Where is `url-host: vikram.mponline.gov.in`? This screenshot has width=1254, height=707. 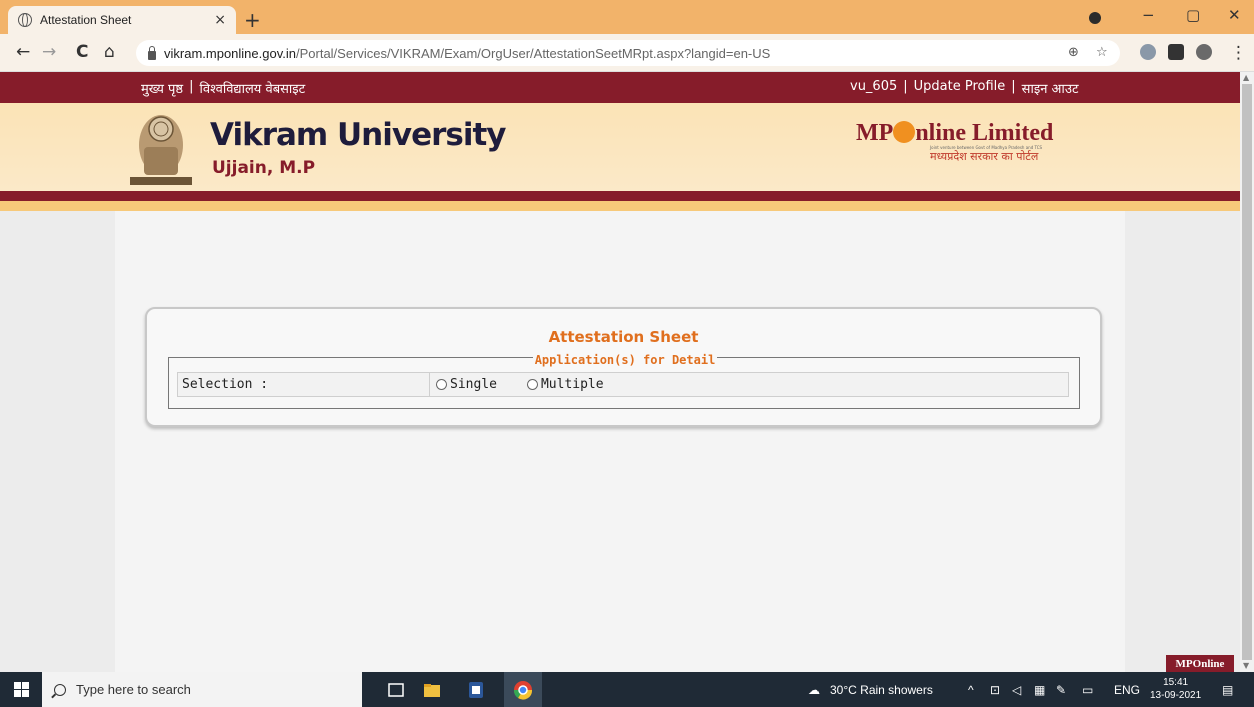
url-host: vikram.mponline.gov.in is located at coordinates (230, 53).